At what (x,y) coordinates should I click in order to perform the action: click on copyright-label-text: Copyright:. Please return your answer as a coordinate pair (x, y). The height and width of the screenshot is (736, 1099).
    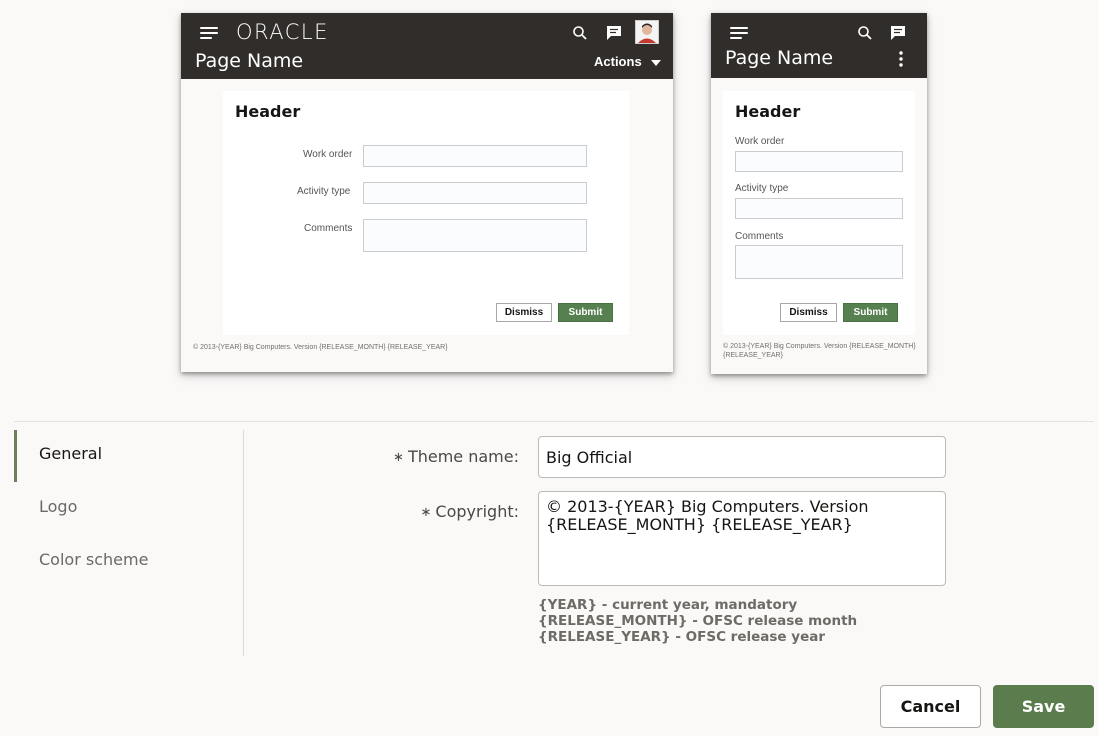
    Looking at the image, I should click on (477, 511).